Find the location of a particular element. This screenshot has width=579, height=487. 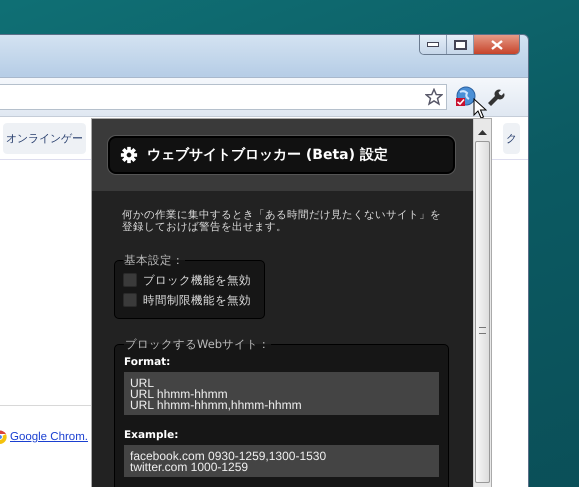

star-icon is located at coordinates (434, 97).